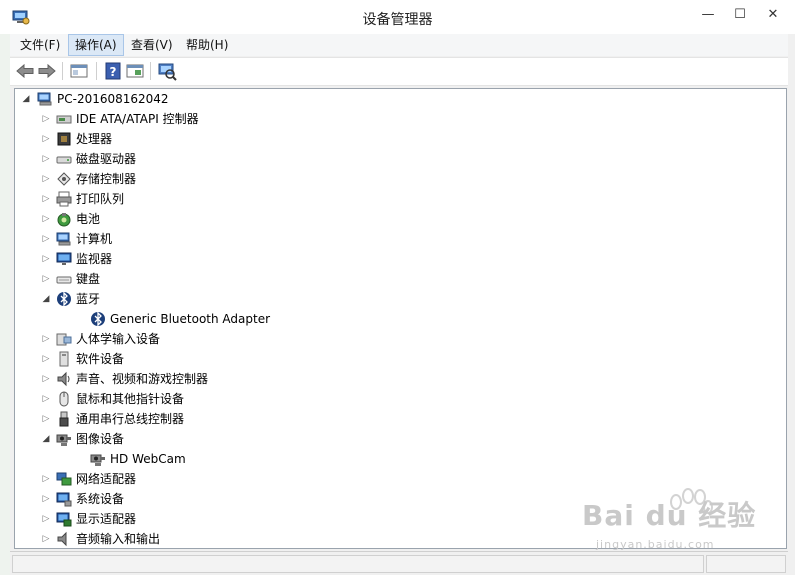 The height and width of the screenshot is (575, 795). Describe the element at coordinates (64, 280) in the screenshot. I see `keyboard-icon` at that location.